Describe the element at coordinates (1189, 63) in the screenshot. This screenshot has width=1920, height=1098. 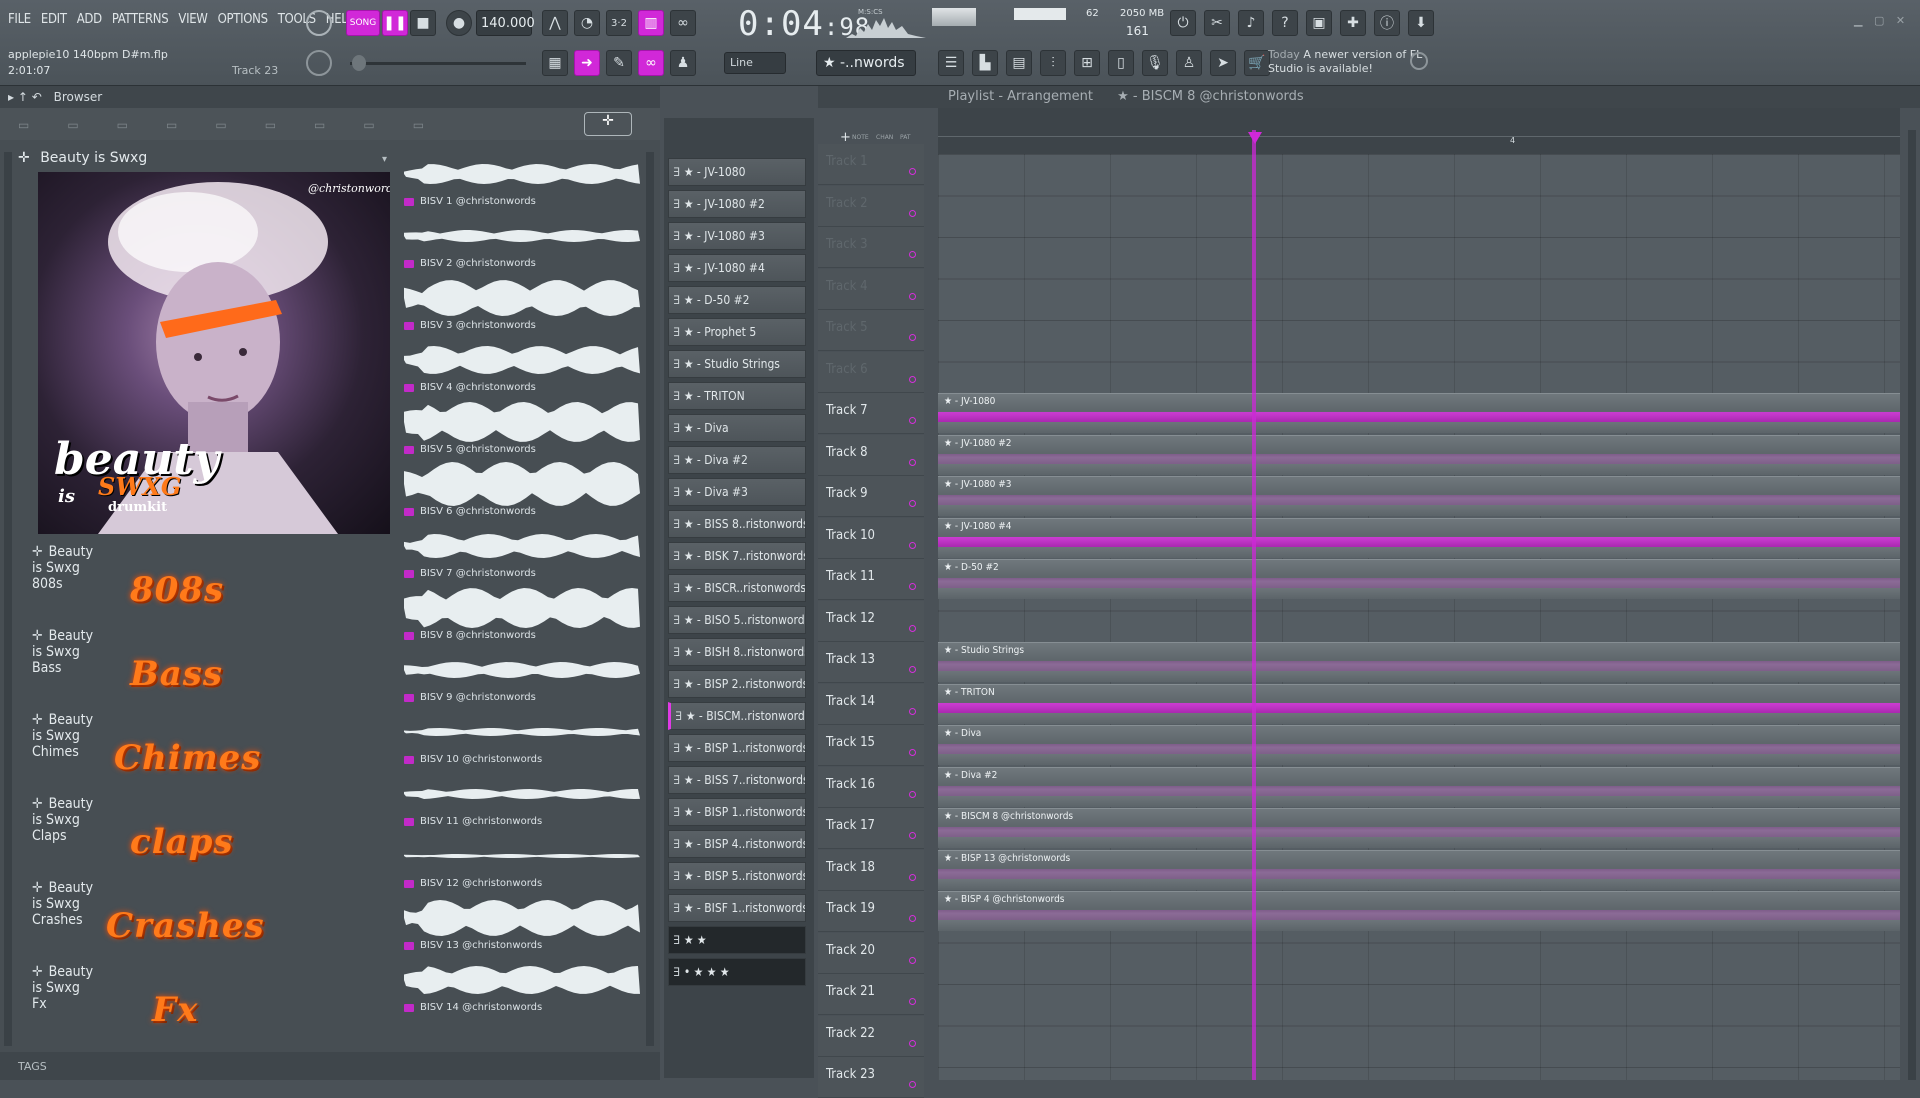
I see `people-button: ♙` at that location.